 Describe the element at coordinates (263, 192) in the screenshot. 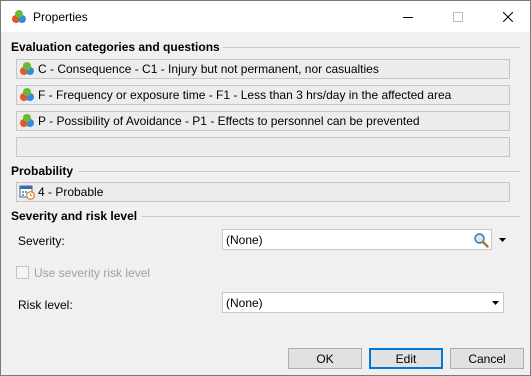

I see `probability-value-box: 4 - Probable` at that location.